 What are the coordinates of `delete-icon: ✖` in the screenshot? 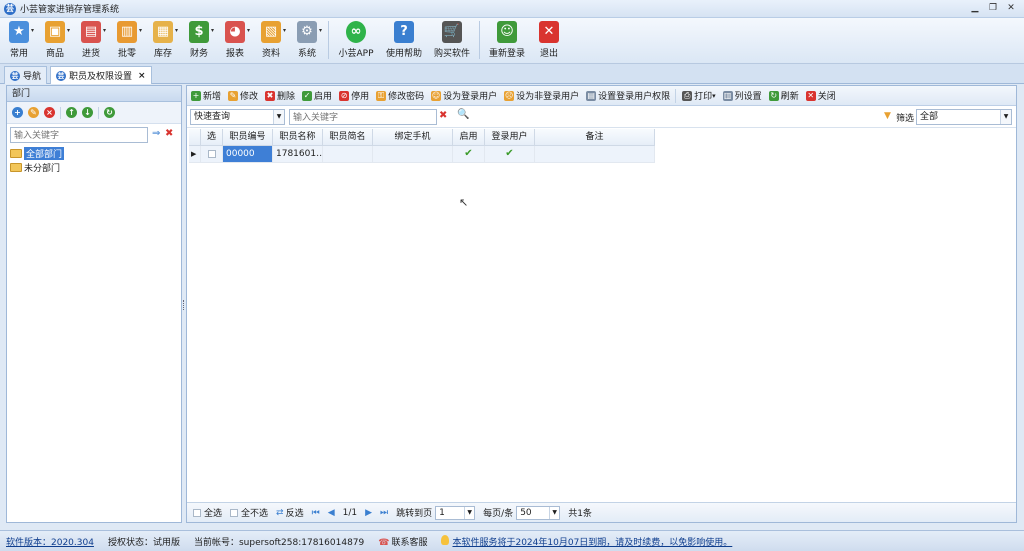 It's located at (270, 95).